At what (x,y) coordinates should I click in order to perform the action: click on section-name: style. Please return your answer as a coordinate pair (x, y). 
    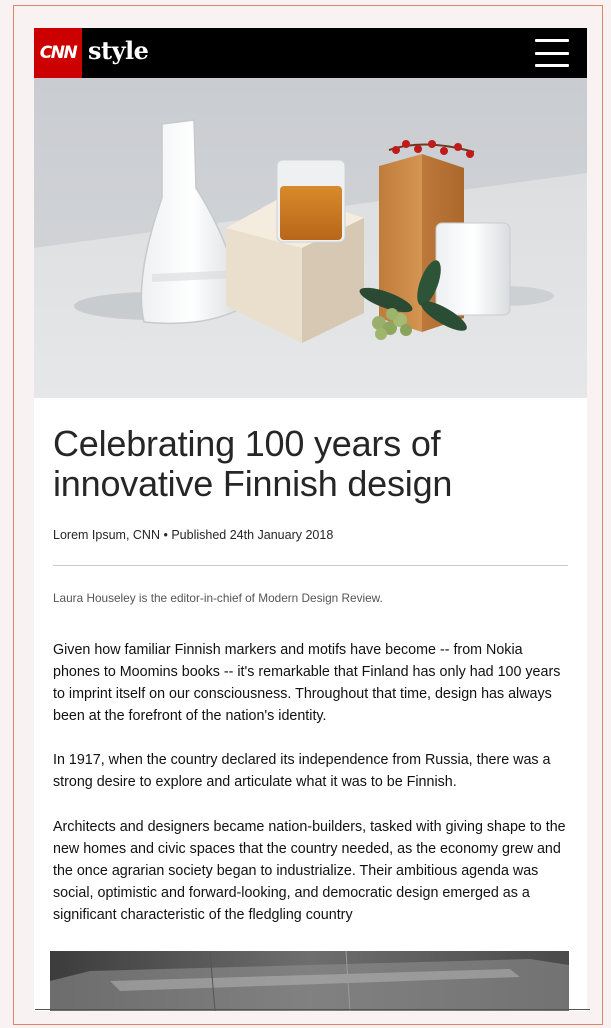
    Looking at the image, I should click on (118, 50).